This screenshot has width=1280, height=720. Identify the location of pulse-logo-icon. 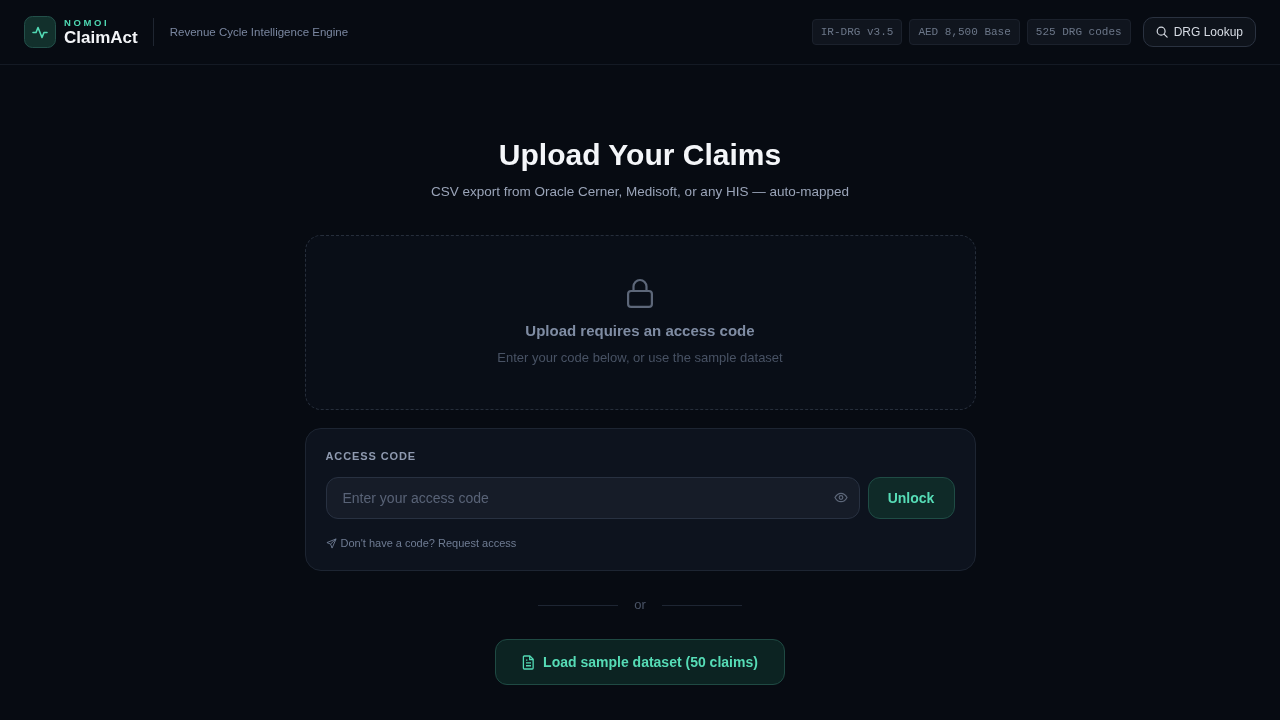
(40, 32).